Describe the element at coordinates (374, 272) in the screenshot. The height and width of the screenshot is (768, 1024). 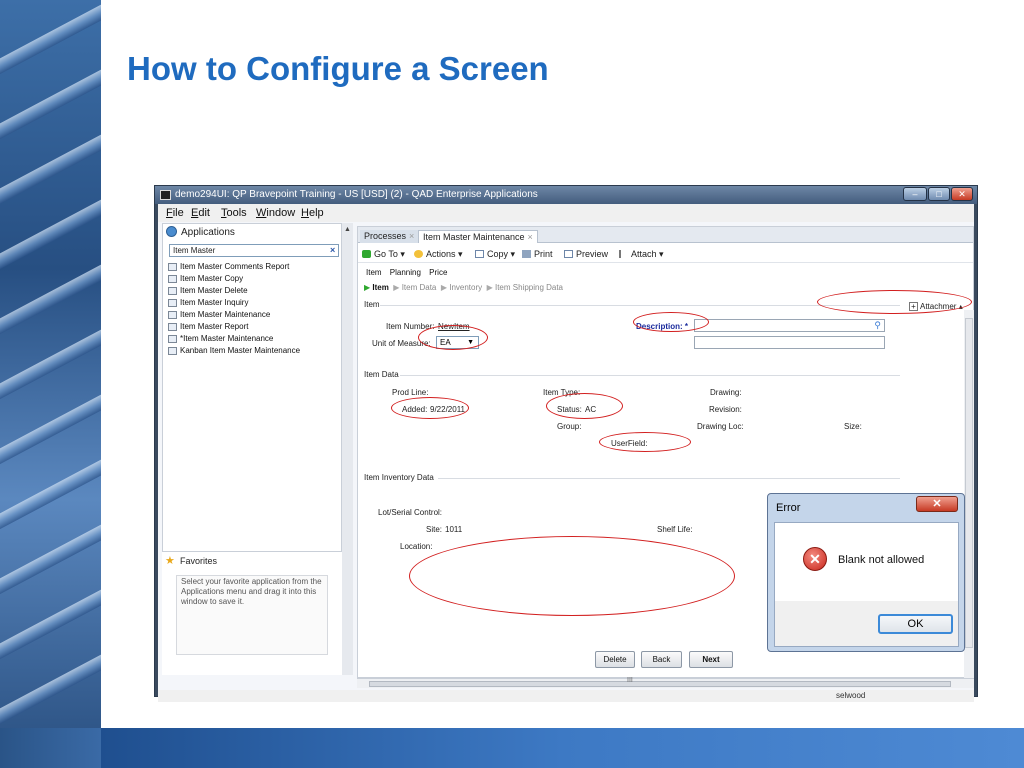
I see `subtab-item: Item` at that location.